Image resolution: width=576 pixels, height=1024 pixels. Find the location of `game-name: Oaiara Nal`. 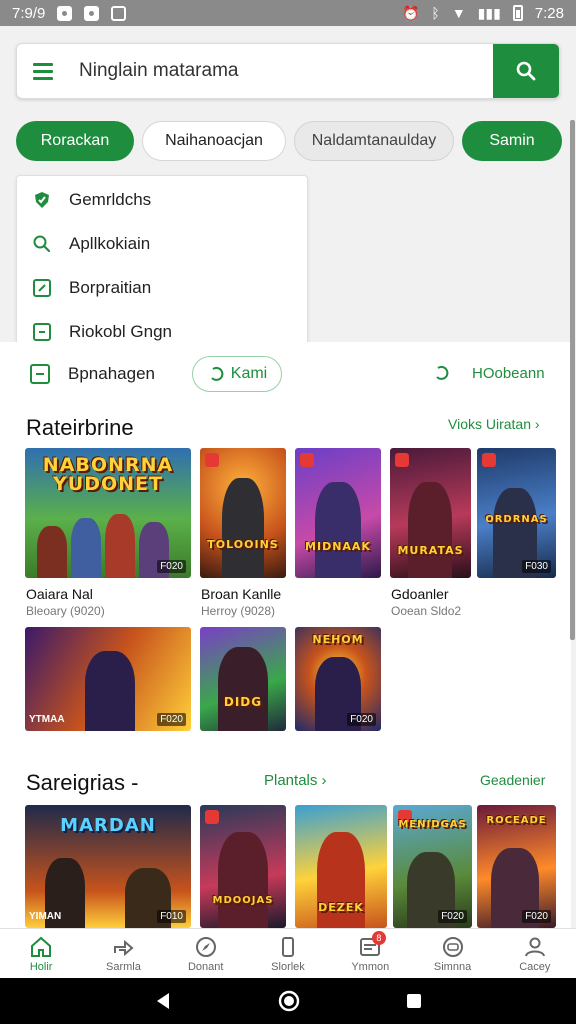

game-name: Oaiara Nal is located at coordinates (59, 594).